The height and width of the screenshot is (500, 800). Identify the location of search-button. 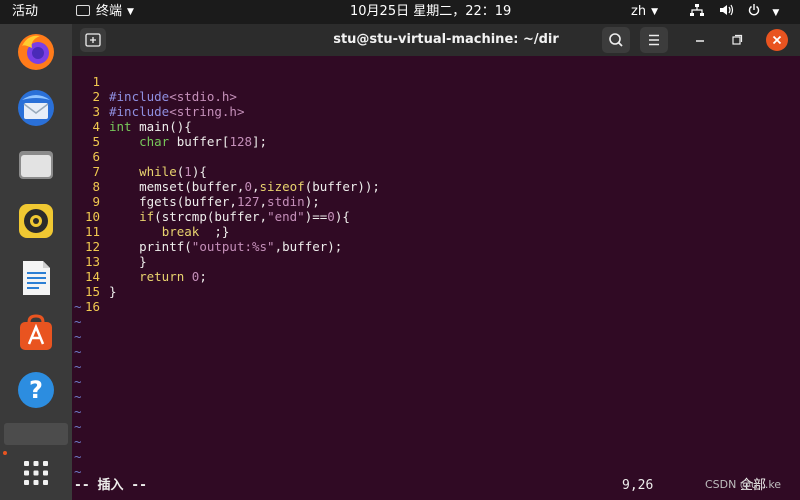
(616, 40).